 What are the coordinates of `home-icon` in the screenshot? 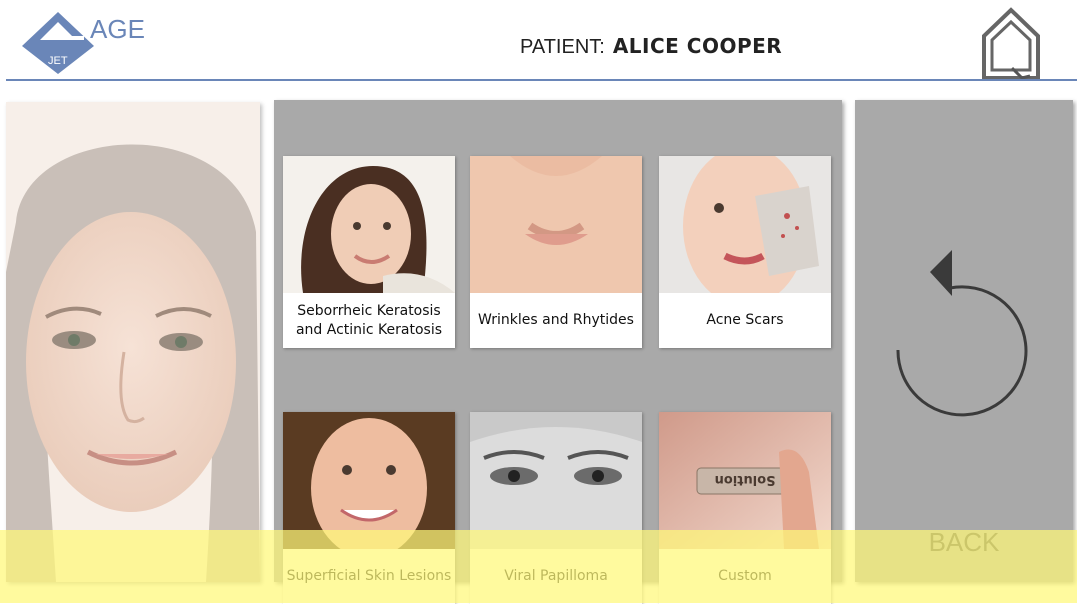 It's located at (1011, 43).